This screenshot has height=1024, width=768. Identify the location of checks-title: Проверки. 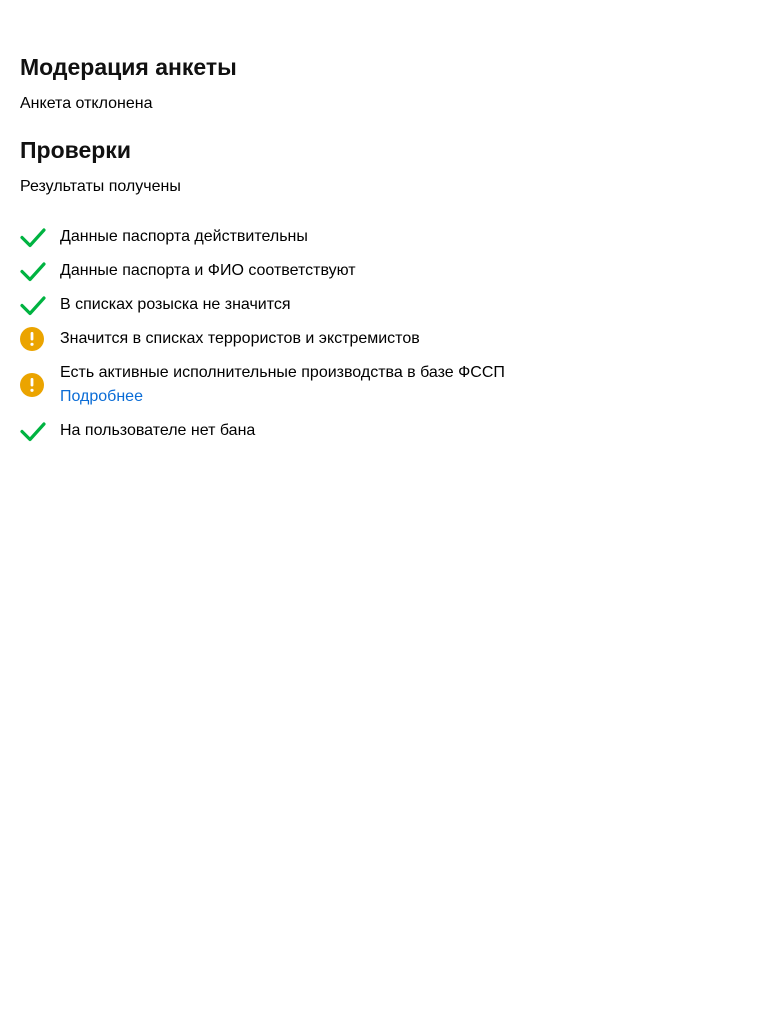
(75, 150).